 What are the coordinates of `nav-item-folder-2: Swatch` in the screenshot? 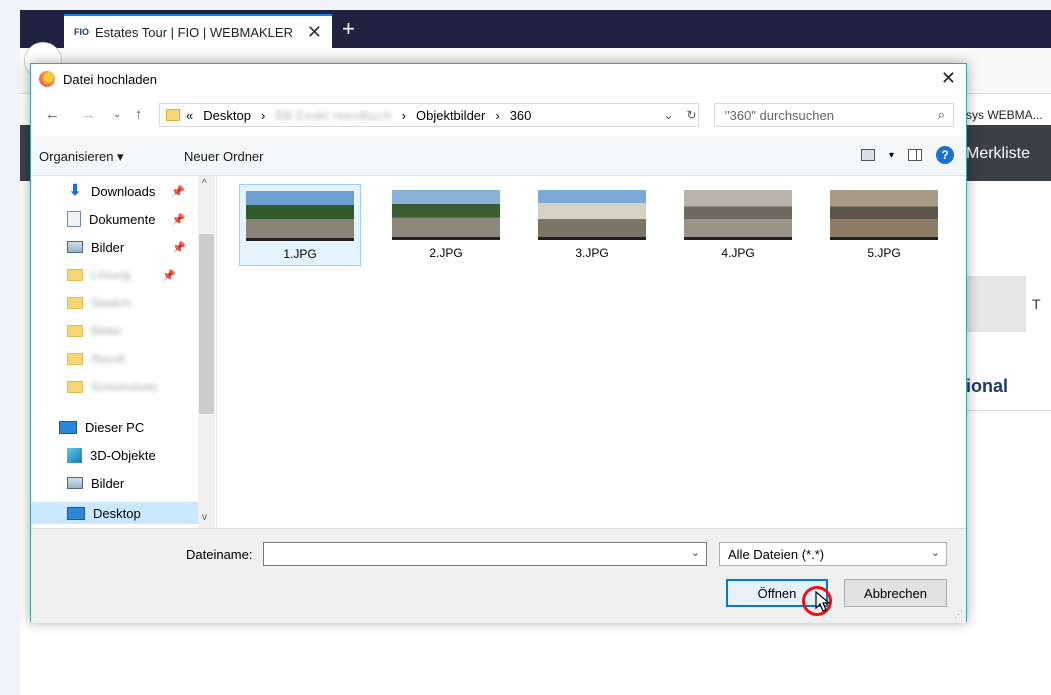 It's located at (98, 303).